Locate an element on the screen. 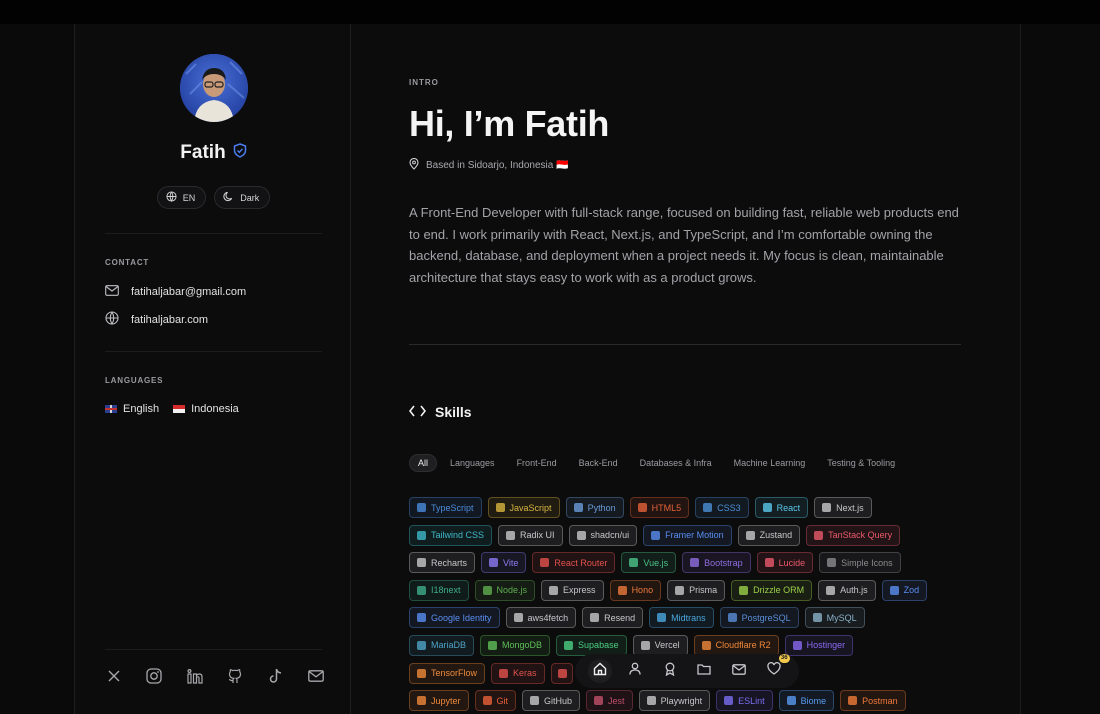 The image size is (1100, 714). x-icon is located at coordinates (114, 676).